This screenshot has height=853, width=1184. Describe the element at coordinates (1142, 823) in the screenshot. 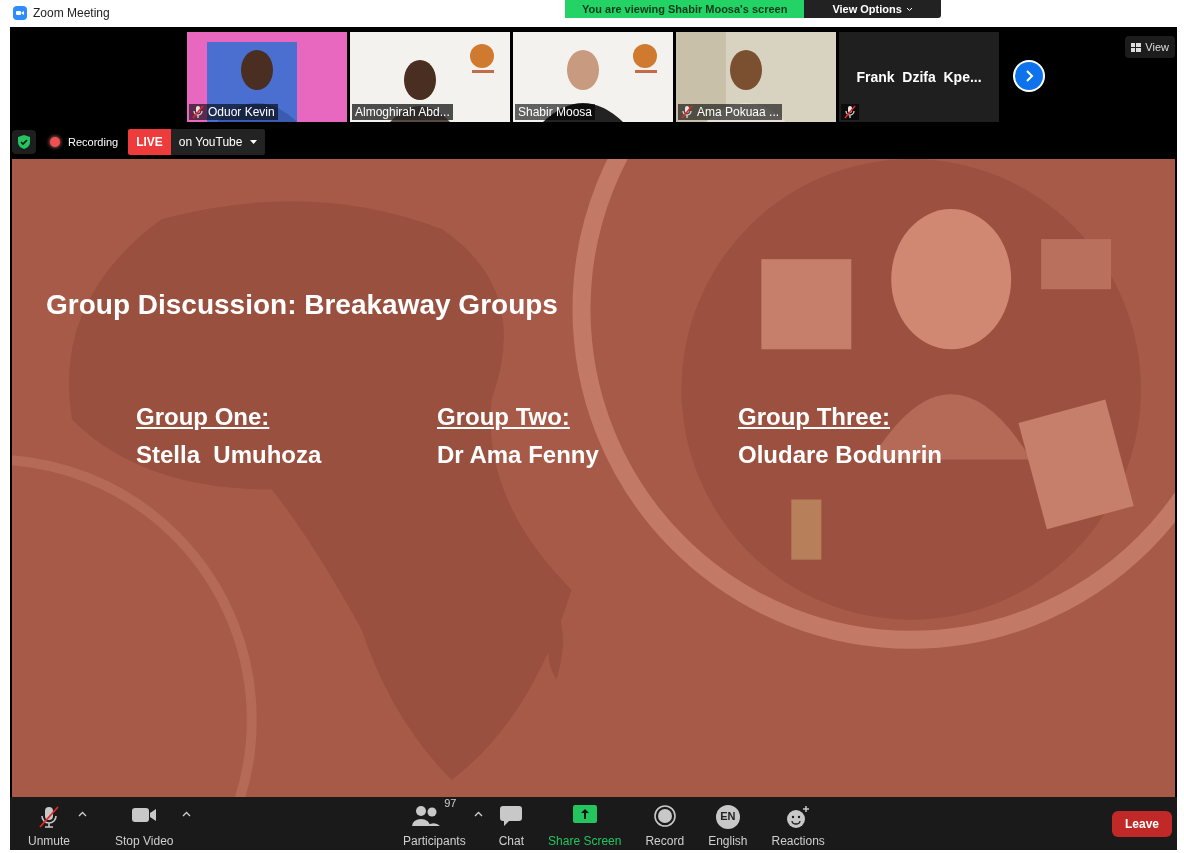

I see `leave-button: Leave` at that location.